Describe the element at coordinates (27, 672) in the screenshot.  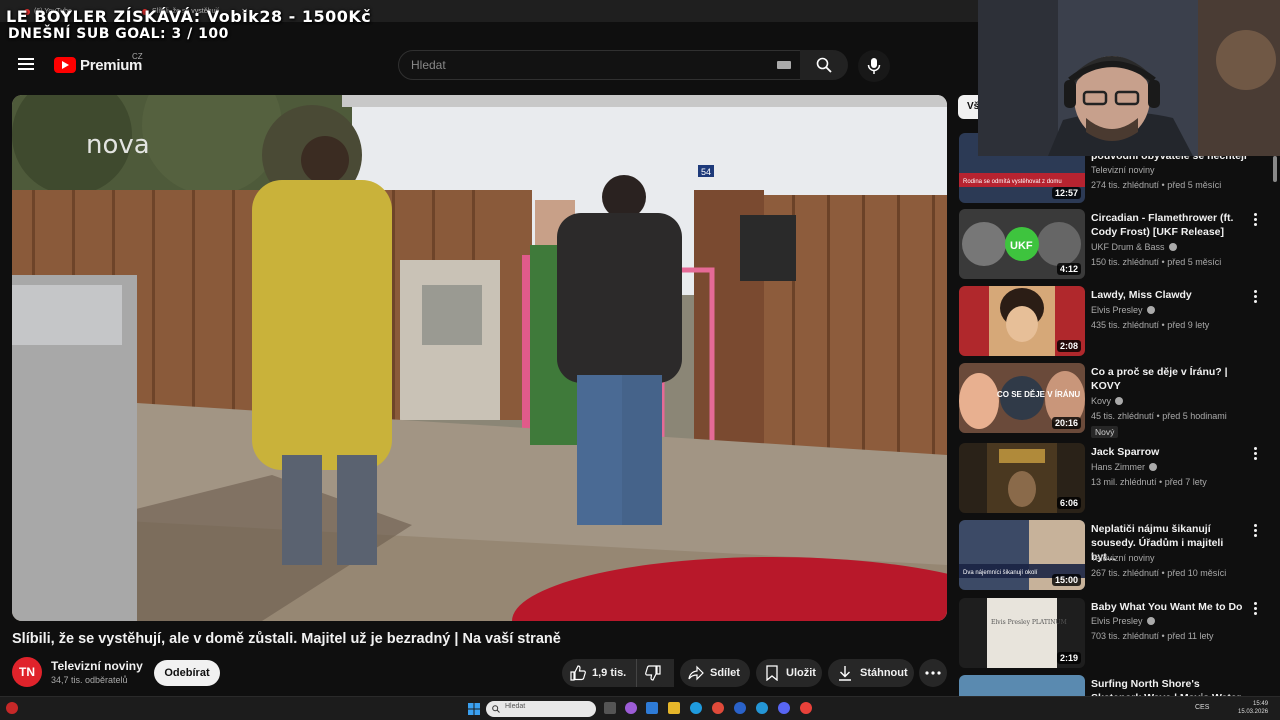
I see `channel-avatar: TN` at that location.